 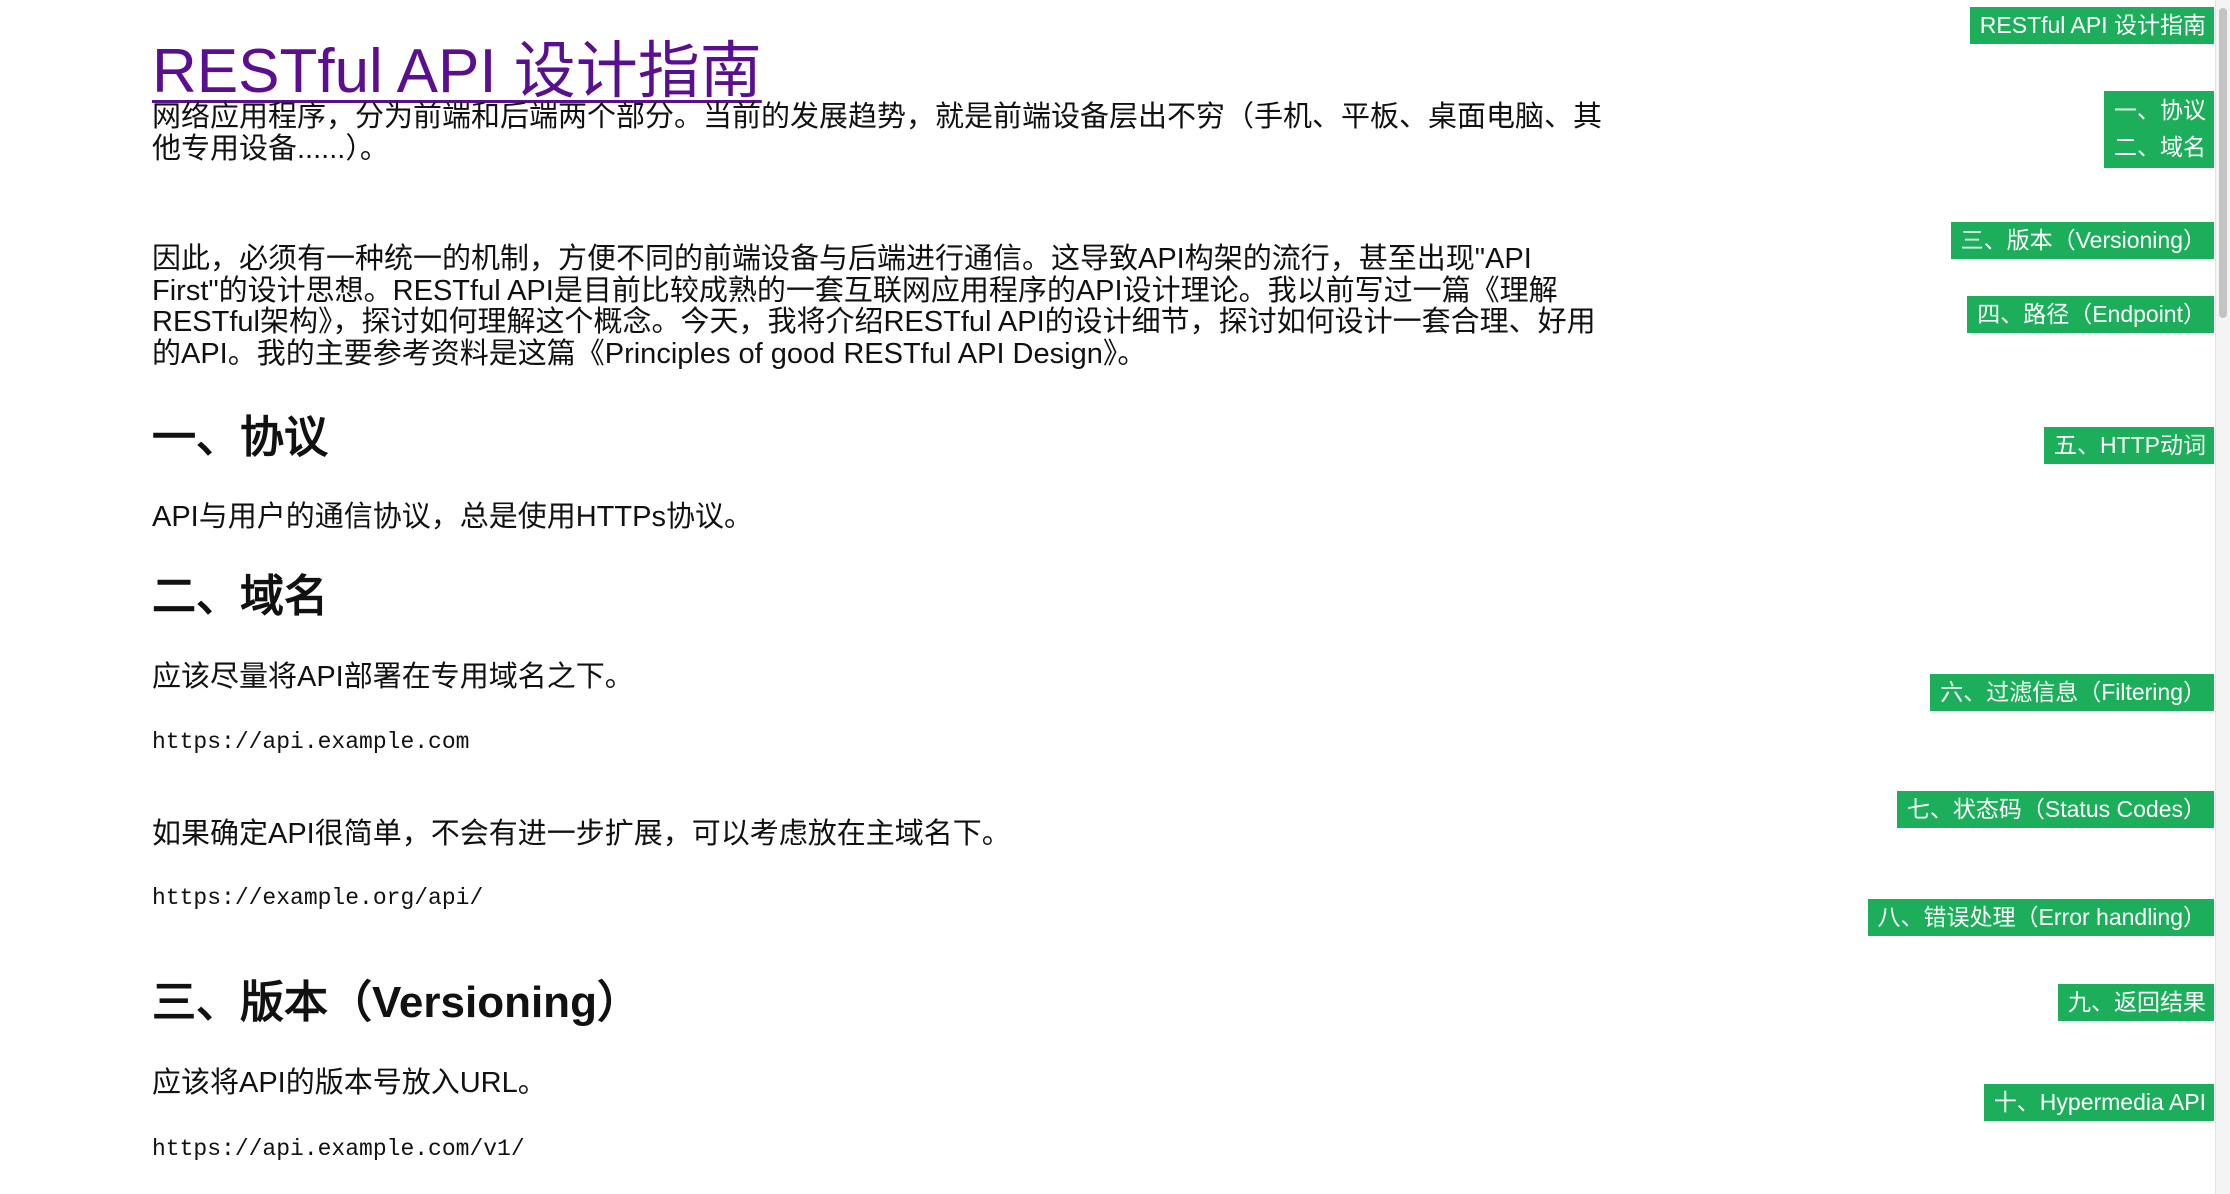 I want to click on toc-link-filtering: 六、过滤信息（Filtering）, so click(x=2072, y=692).